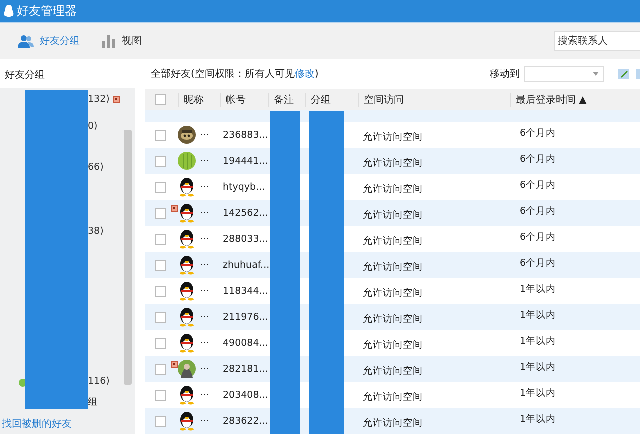 The height and width of the screenshot is (434, 640). Describe the element at coordinates (122, 41) in the screenshot. I see `toolbar-tab: 视图` at that location.